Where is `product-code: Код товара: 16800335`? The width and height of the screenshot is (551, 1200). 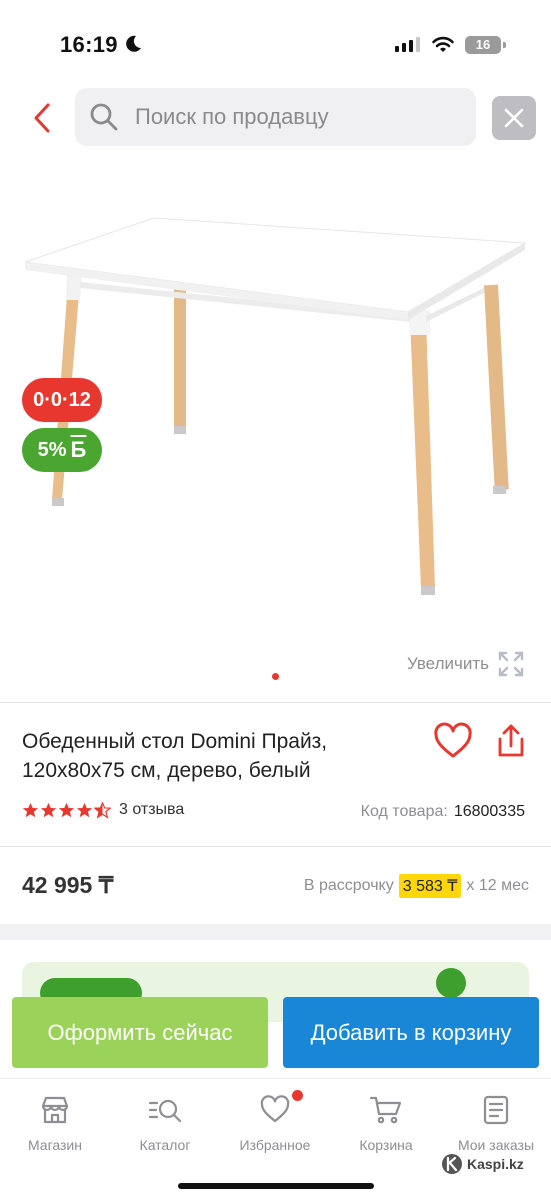 product-code: Код товара: 16800335 is located at coordinates (443, 812).